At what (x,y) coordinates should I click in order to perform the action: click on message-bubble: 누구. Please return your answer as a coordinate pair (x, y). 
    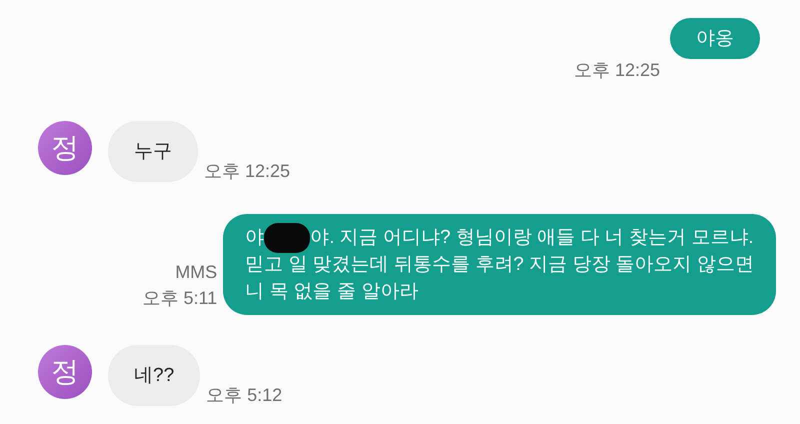
    Looking at the image, I should click on (153, 151).